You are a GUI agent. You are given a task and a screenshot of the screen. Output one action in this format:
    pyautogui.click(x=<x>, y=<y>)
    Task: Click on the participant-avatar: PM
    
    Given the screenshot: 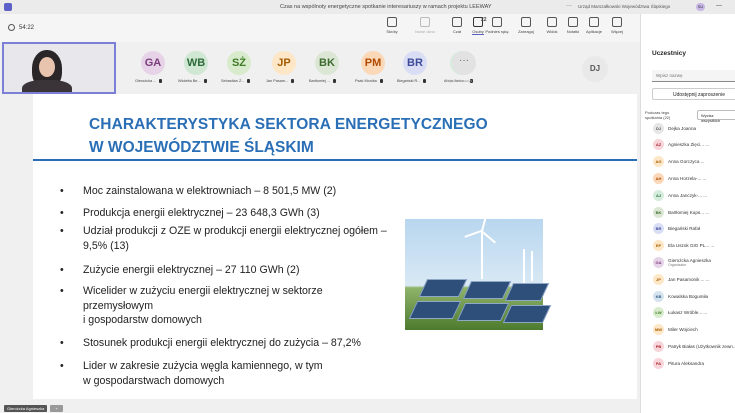 What is the action you would take?
    pyautogui.click(x=373, y=63)
    